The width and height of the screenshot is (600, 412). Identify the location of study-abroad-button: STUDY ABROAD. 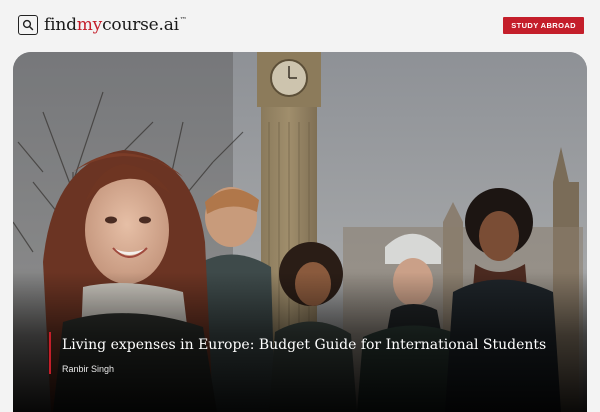
(543, 25).